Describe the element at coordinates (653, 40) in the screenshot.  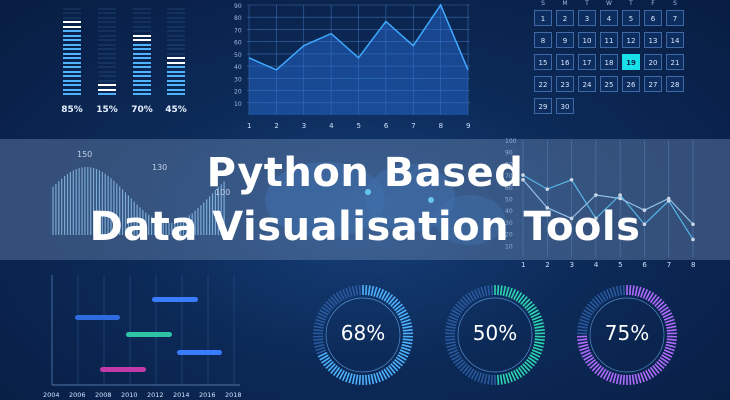
I see `calendar-day: 13` at that location.